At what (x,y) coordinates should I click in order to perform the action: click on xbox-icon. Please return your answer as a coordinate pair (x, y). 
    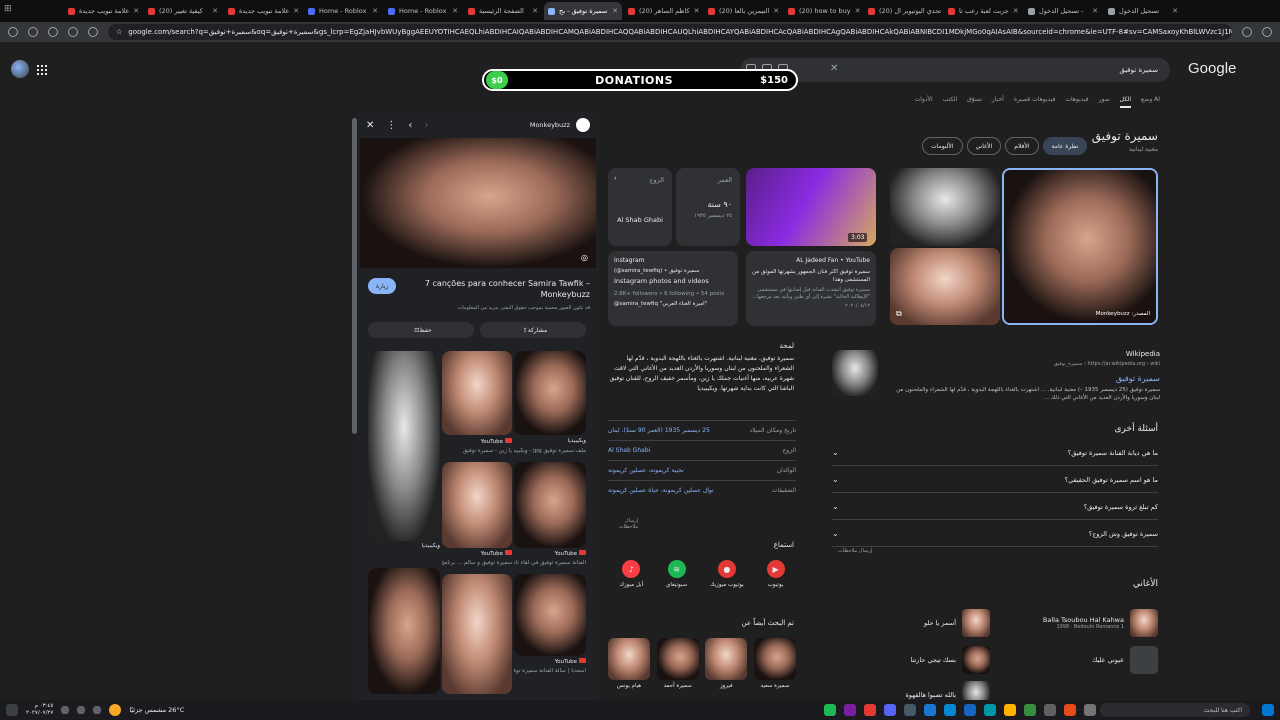
    Looking at the image, I should click on (1030, 710).